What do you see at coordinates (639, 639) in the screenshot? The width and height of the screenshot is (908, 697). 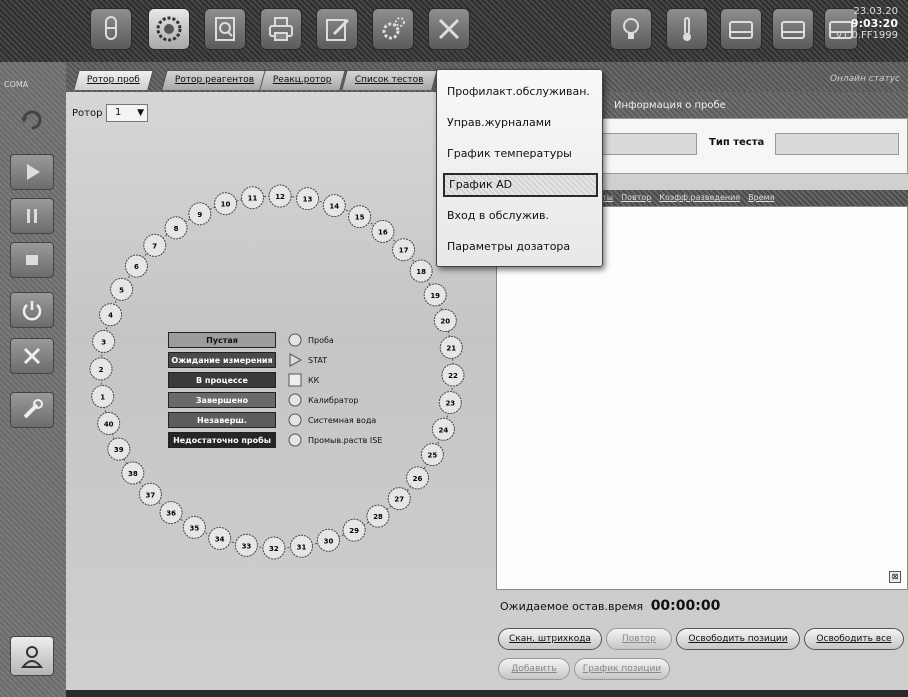 I see `repeat-button: Повтор` at bounding box center [639, 639].